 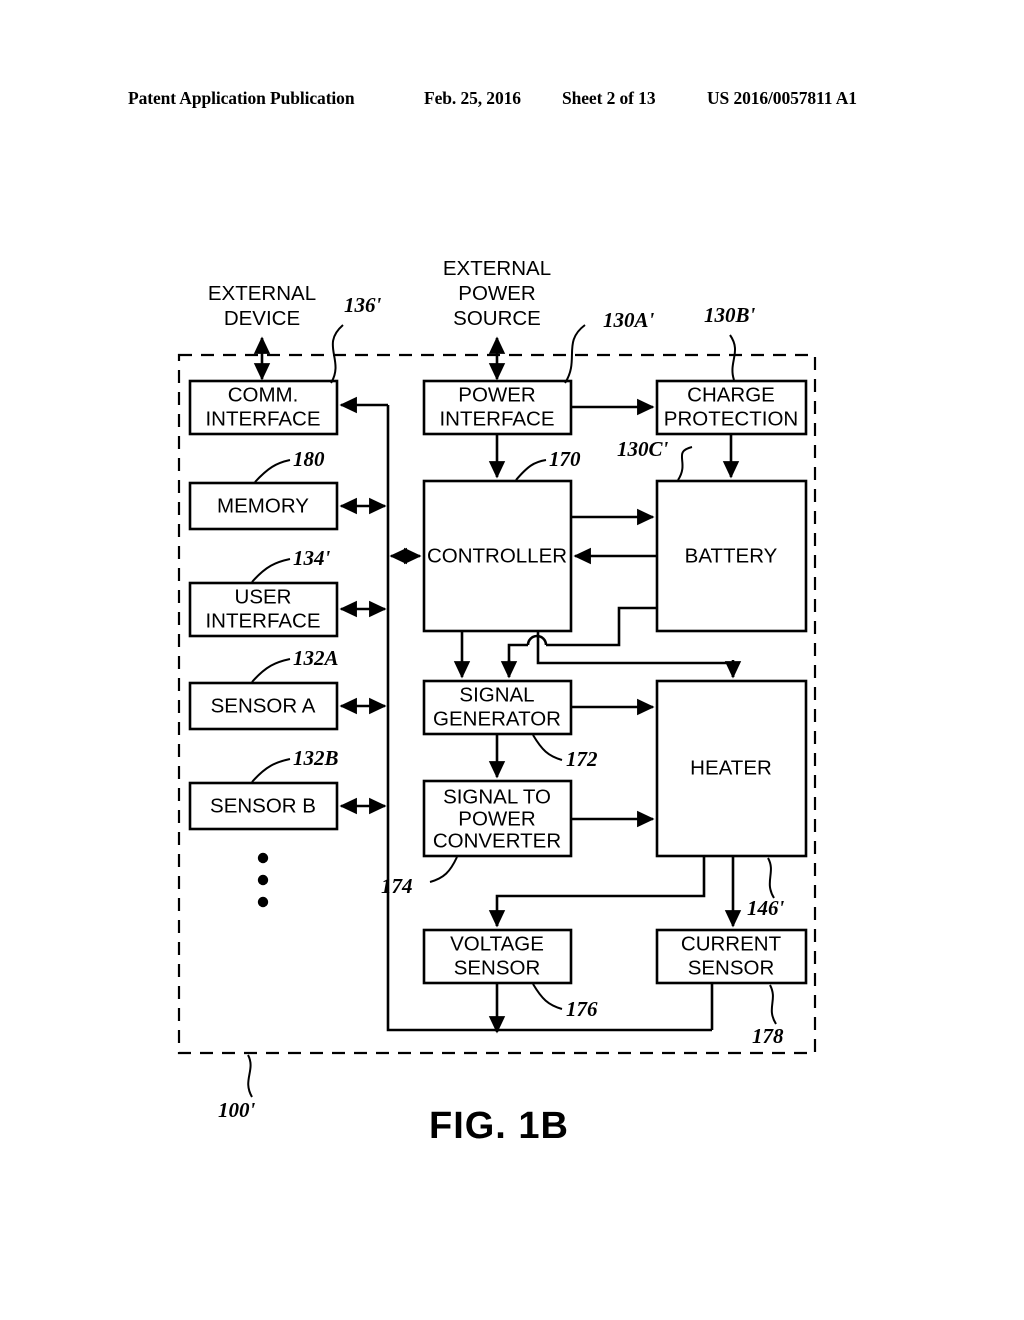 I want to click on ref-136-label: 136', so click(x=363, y=305).